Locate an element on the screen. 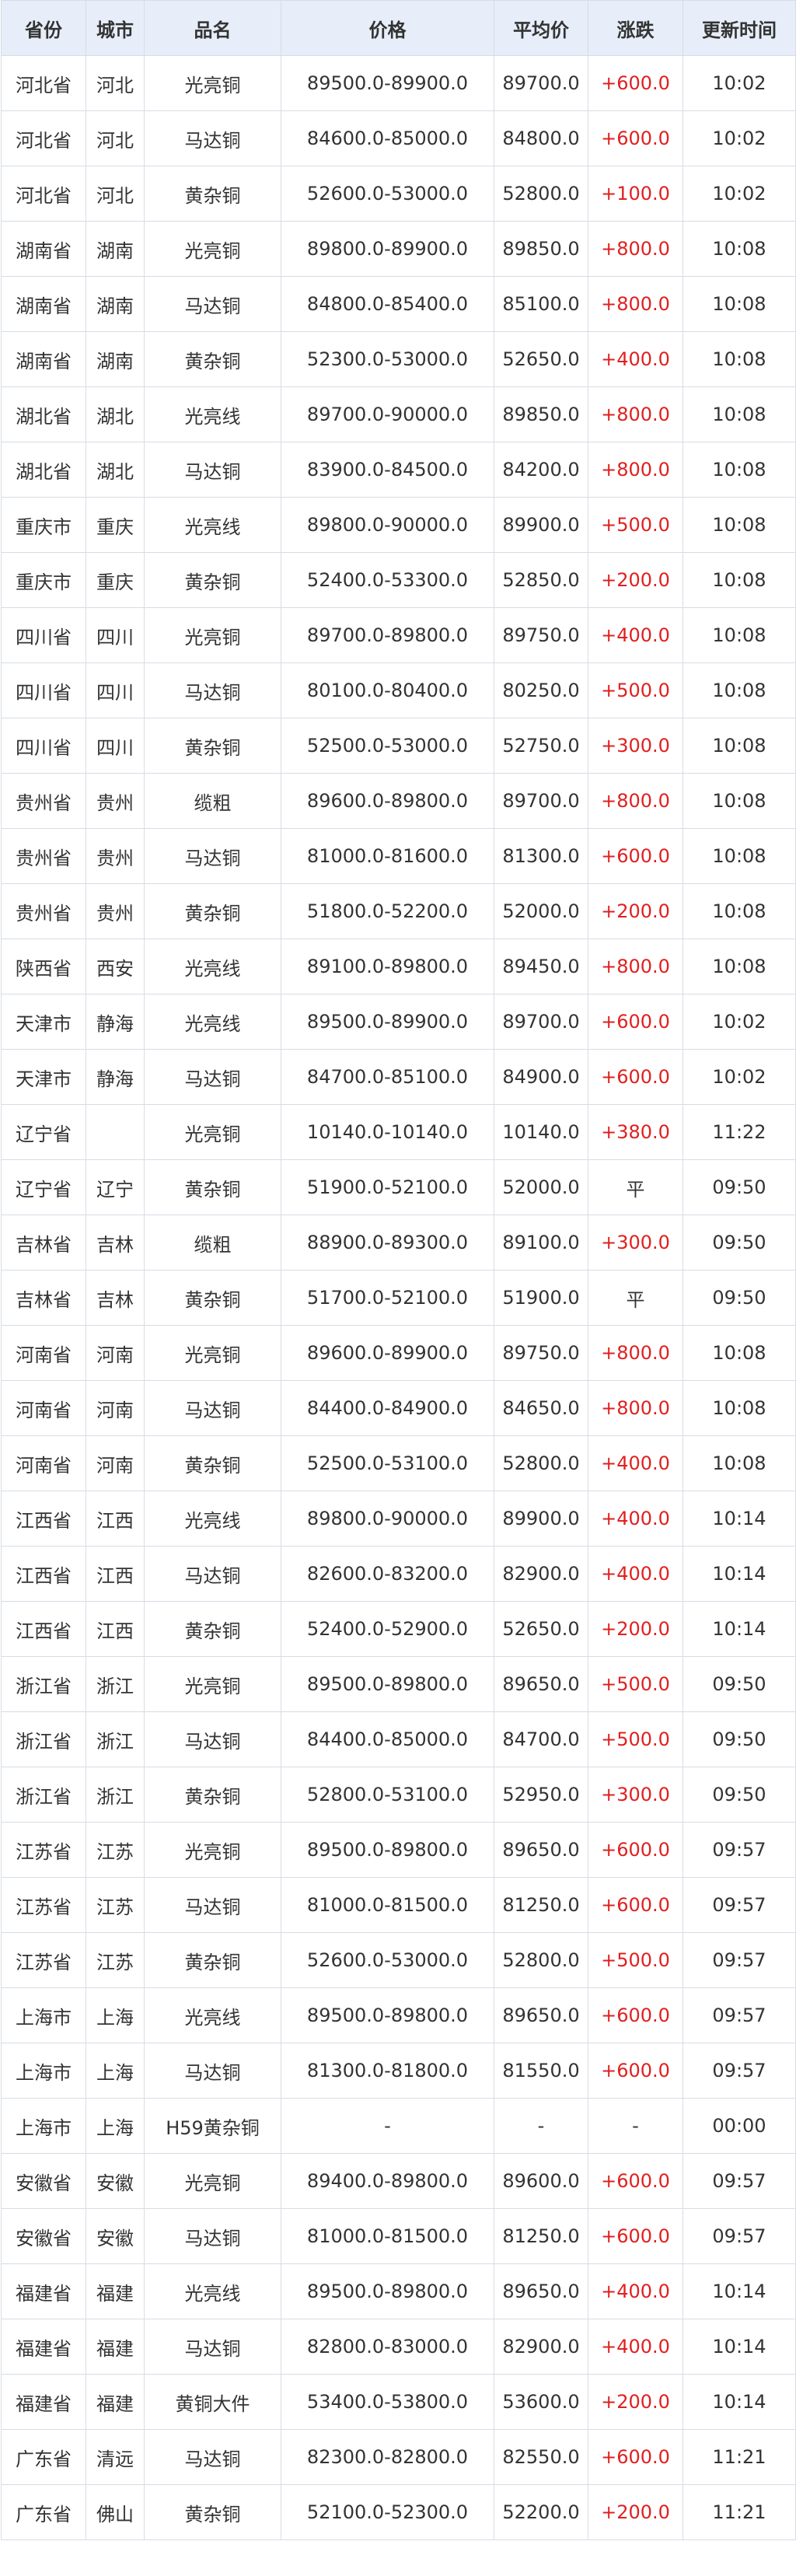 Image resolution: width=796 pixels, height=2576 pixels. city-cell: 湖北 is located at coordinates (115, 470).